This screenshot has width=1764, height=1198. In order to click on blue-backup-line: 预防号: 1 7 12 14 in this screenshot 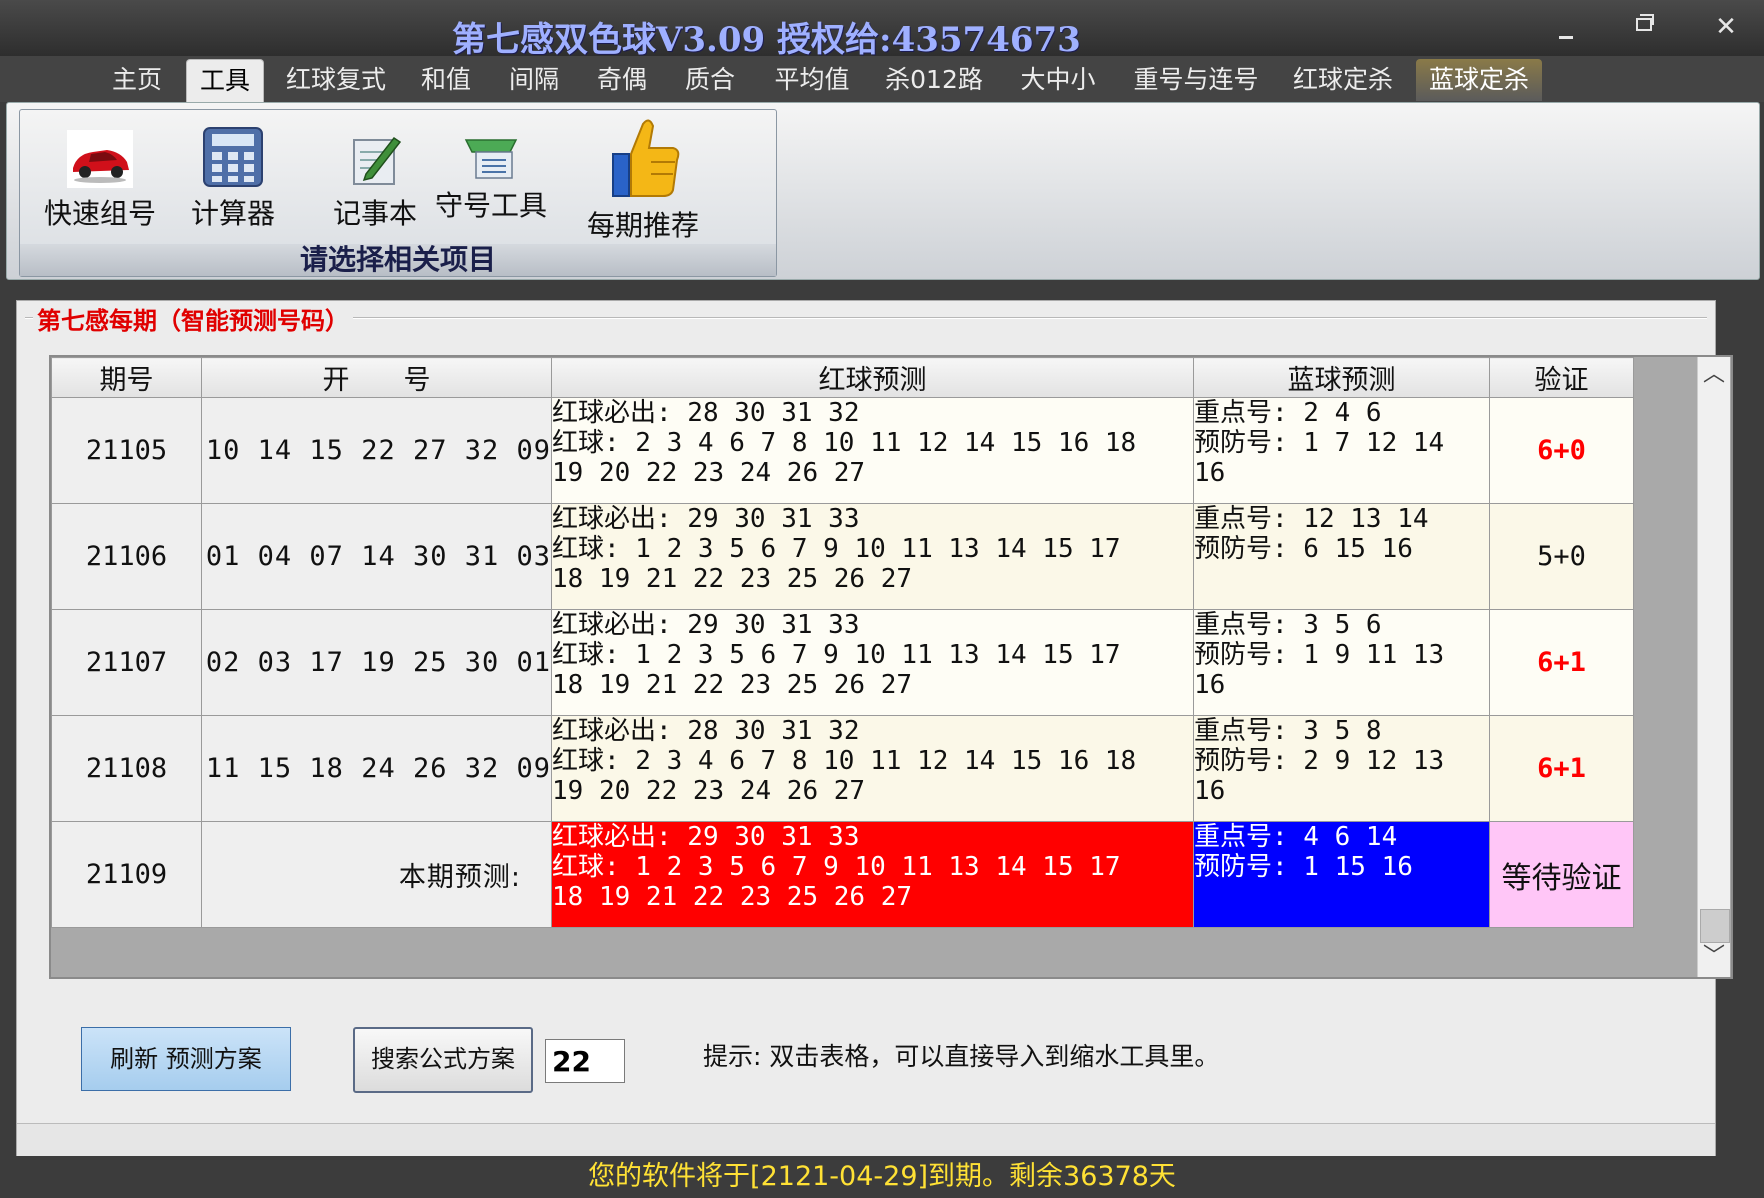, I will do `click(1319, 443)`.